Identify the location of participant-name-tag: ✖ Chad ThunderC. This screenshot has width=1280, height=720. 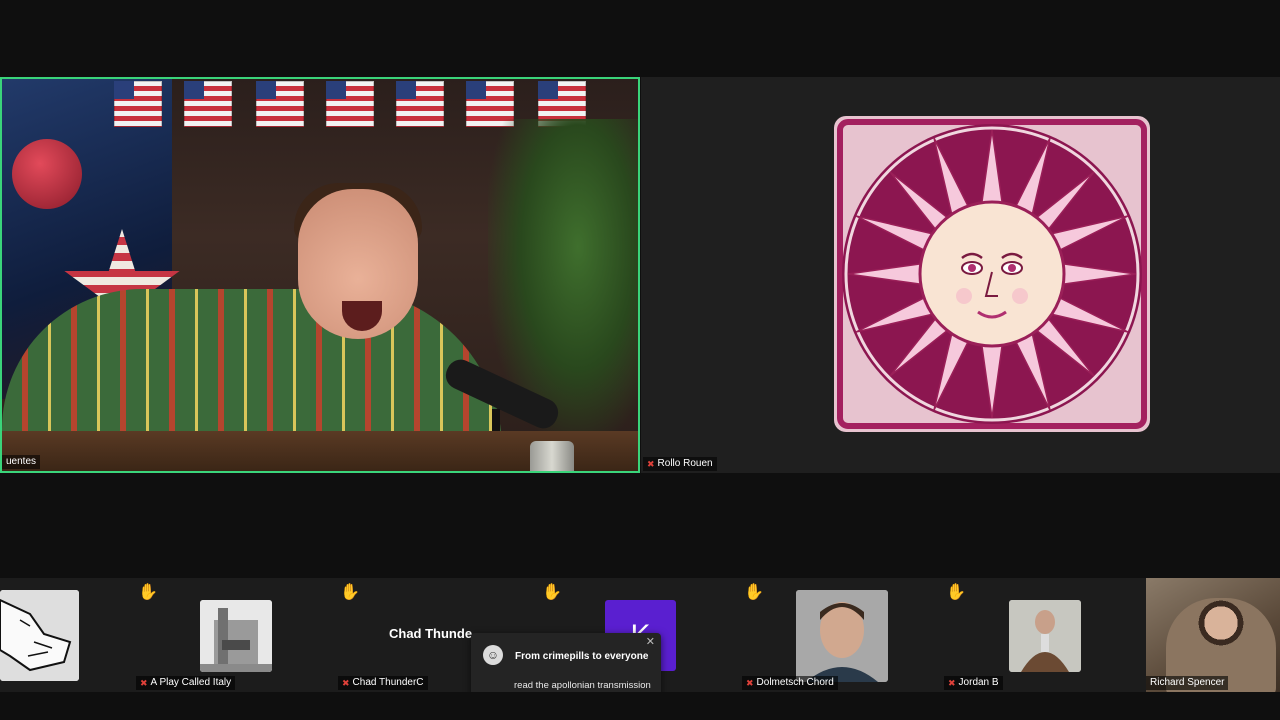
(383, 683).